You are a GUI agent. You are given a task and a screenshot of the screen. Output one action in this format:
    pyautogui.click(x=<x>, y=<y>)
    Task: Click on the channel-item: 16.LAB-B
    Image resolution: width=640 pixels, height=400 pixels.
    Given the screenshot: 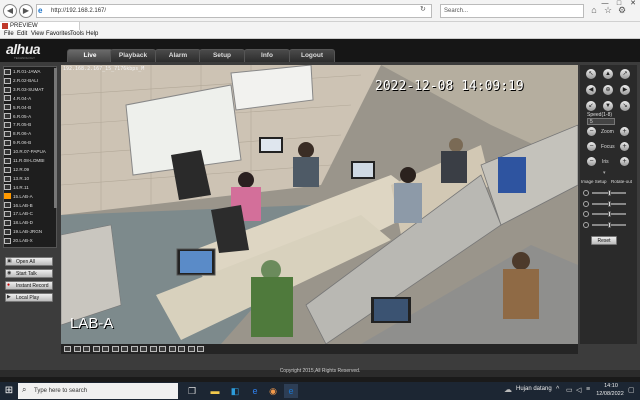 What is the action you would take?
    pyautogui.click(x=29, y=206)
    